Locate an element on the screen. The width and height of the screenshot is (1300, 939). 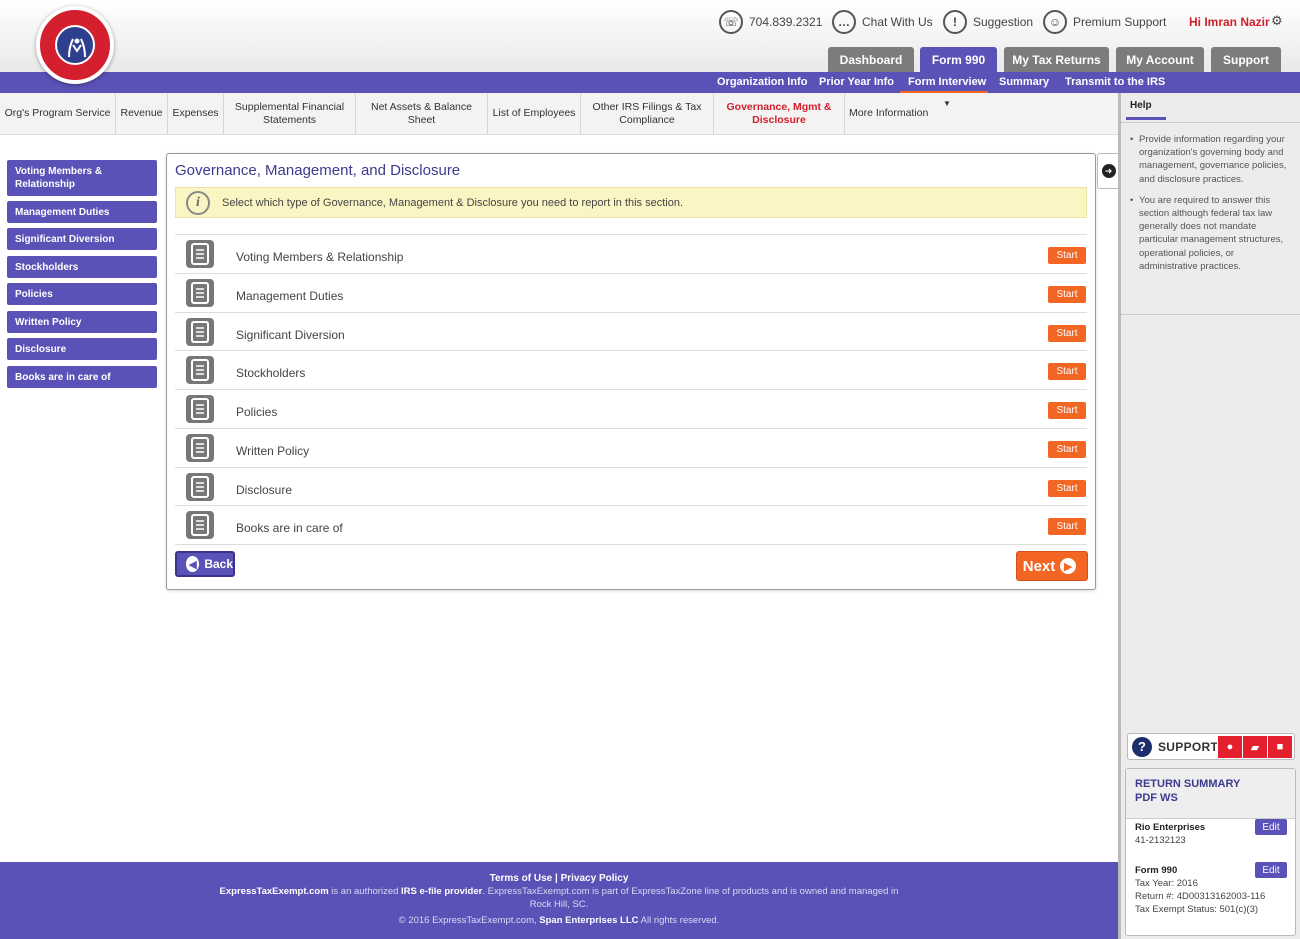
row-label: Stockholders is located at coordinates (271, 373).